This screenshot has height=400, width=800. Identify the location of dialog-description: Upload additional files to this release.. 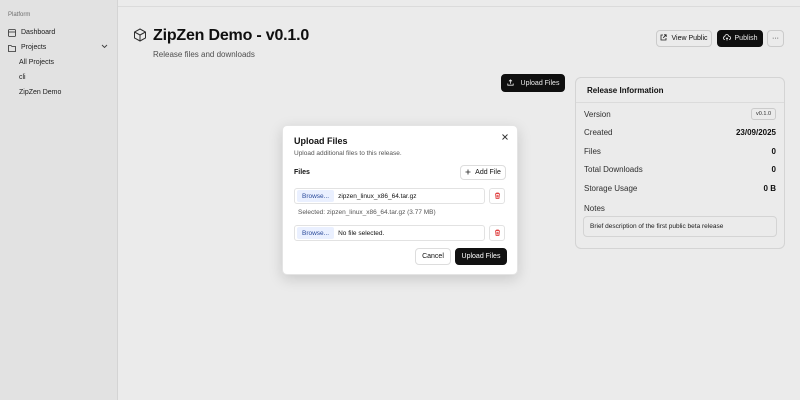
(348, 153).